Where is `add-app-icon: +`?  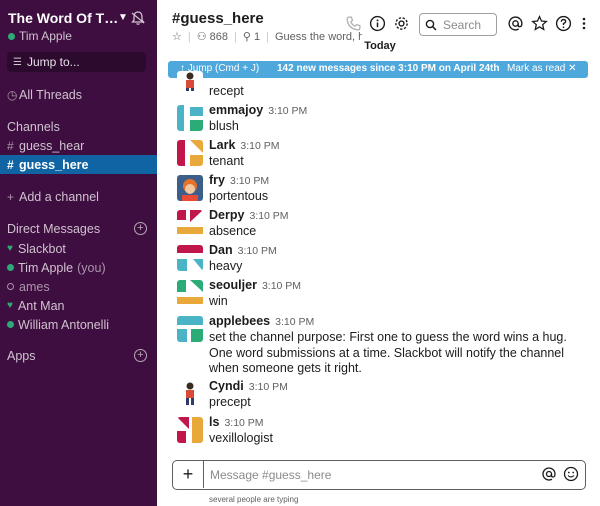
add-app-icon: + is located at coordinates (140, 355).